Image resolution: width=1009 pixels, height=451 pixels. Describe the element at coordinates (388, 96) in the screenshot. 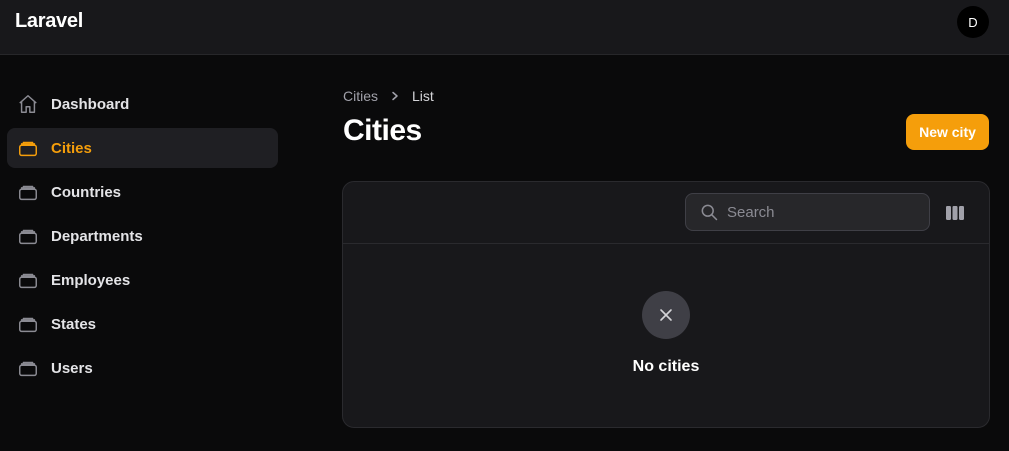

I see `breadcrumb: Cities List` at that location.